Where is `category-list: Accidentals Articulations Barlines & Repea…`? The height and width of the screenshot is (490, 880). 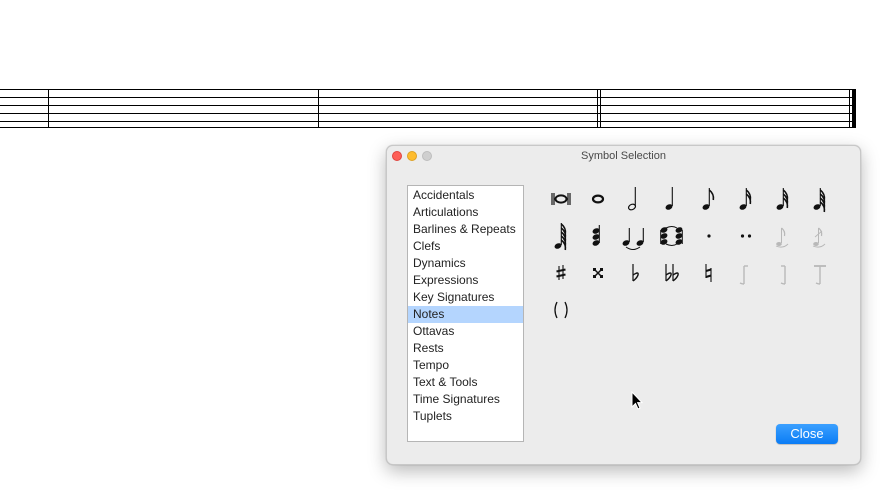
category-list: Accidentals Articulations Barlines & Repea… is located at coordinates (465, 313).